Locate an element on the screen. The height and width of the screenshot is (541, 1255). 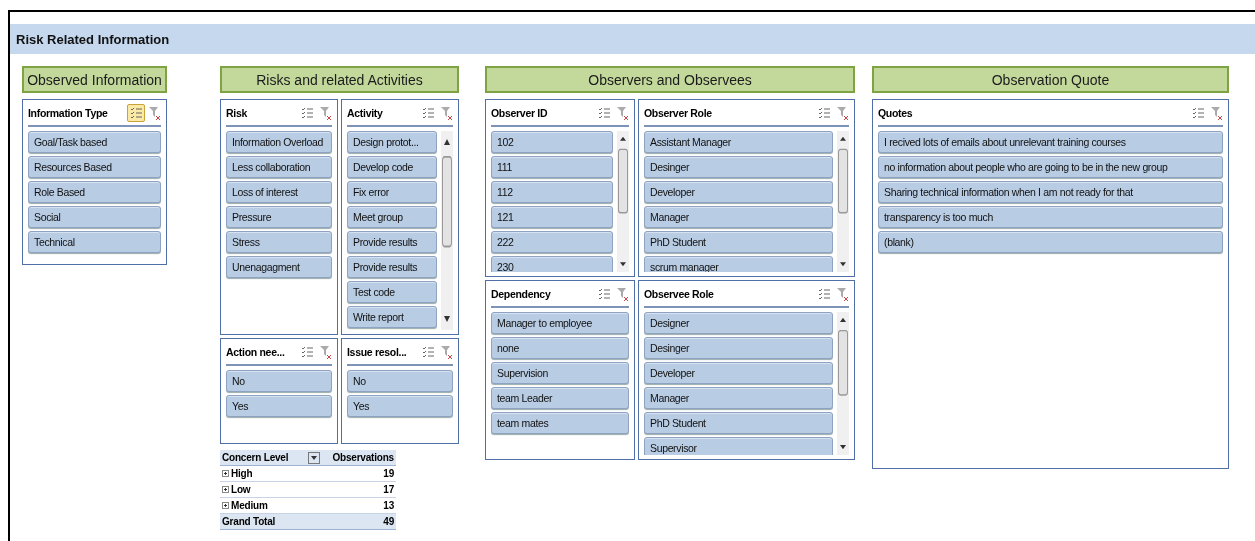
slicer-item: (blank) is located at coordinates (1050, 242).